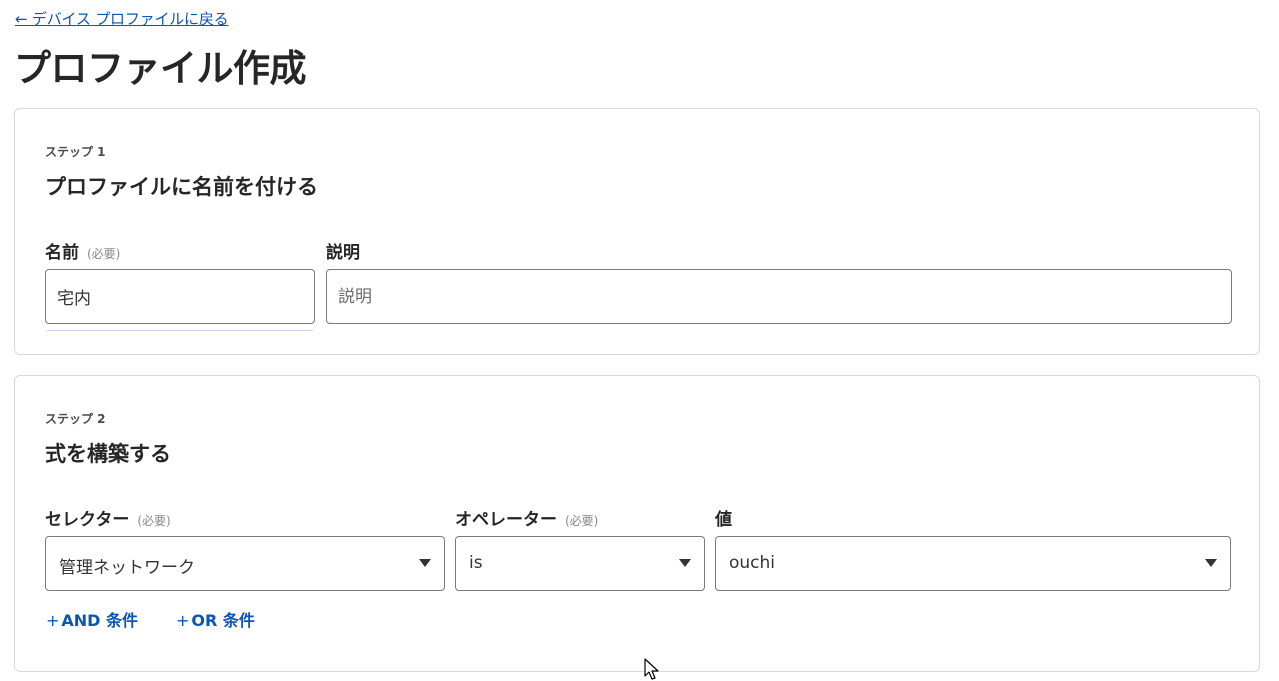 The width and height of the screenshot is (1279, 681). I want to click on add-or-condition-button: + OR 条件, so click(215, 619).